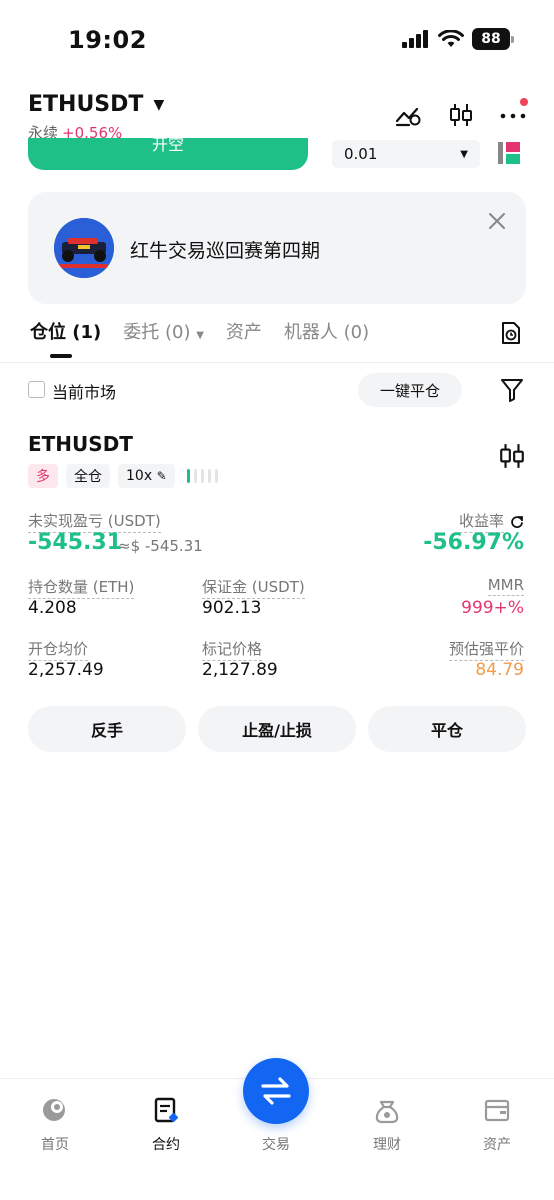 Image resolution: width=554 pixels, height=1200 pixels. Describe the element at coordinates (55, 1145) in the screenshot. I see `nav-home-label: 首页` at that location.